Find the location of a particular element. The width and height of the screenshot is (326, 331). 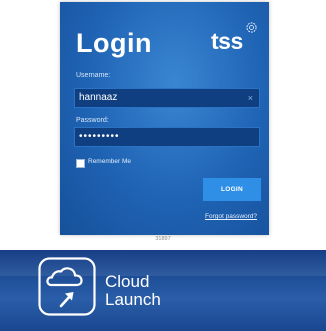

login-button: LOGIN is located at coordinates (232, 189).